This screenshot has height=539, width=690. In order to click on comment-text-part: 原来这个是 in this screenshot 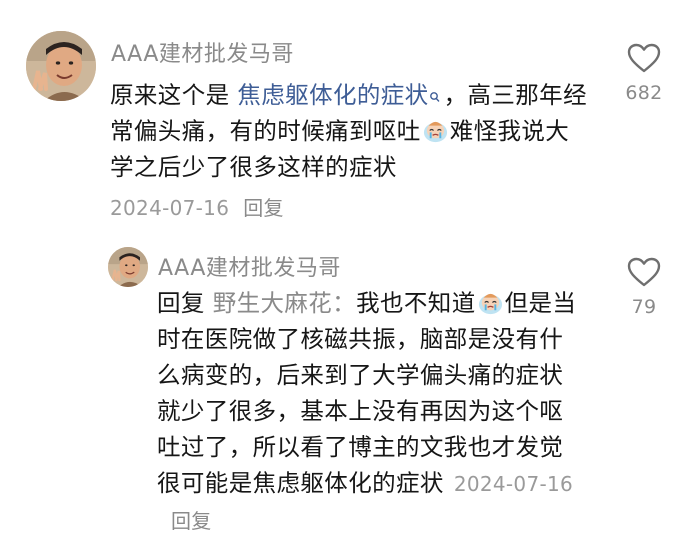, I will do `click(174, 95)`.